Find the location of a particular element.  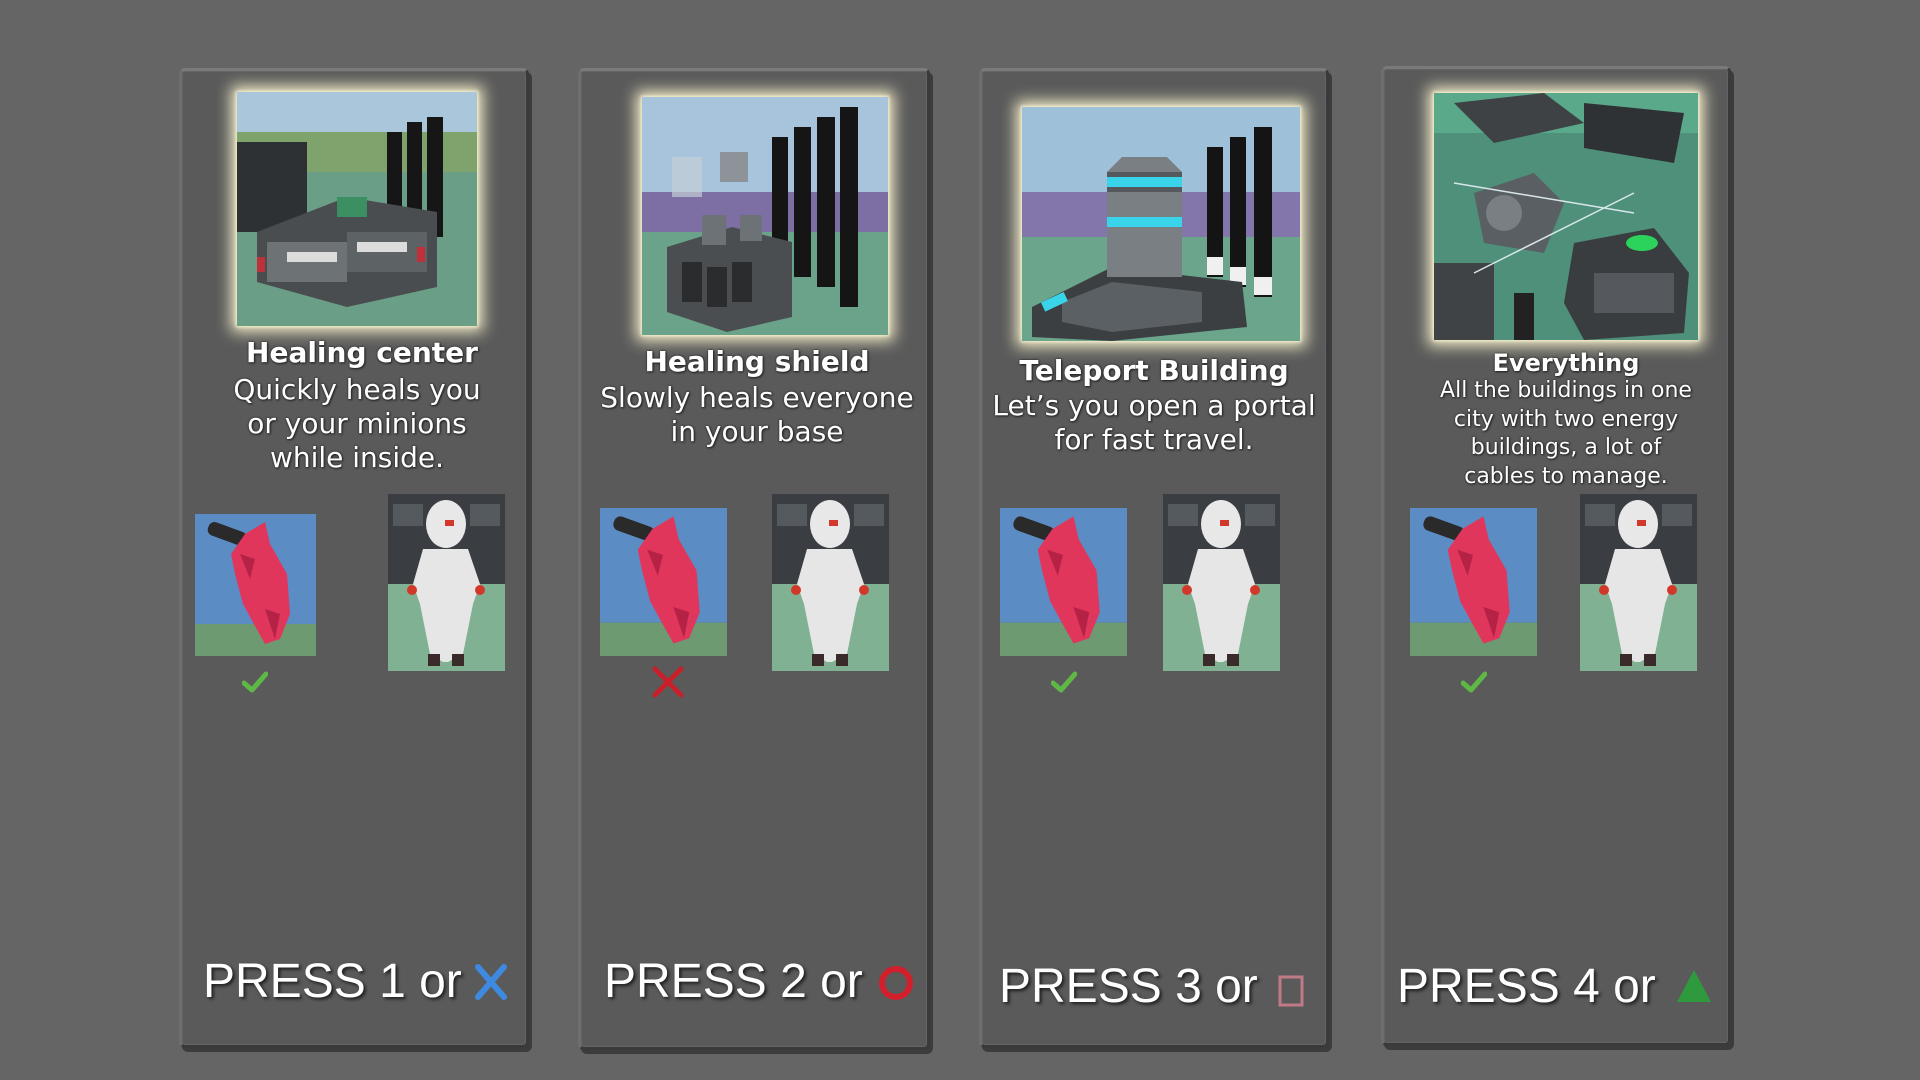

teleport-building-preview is located at coordinates (1161, 224).